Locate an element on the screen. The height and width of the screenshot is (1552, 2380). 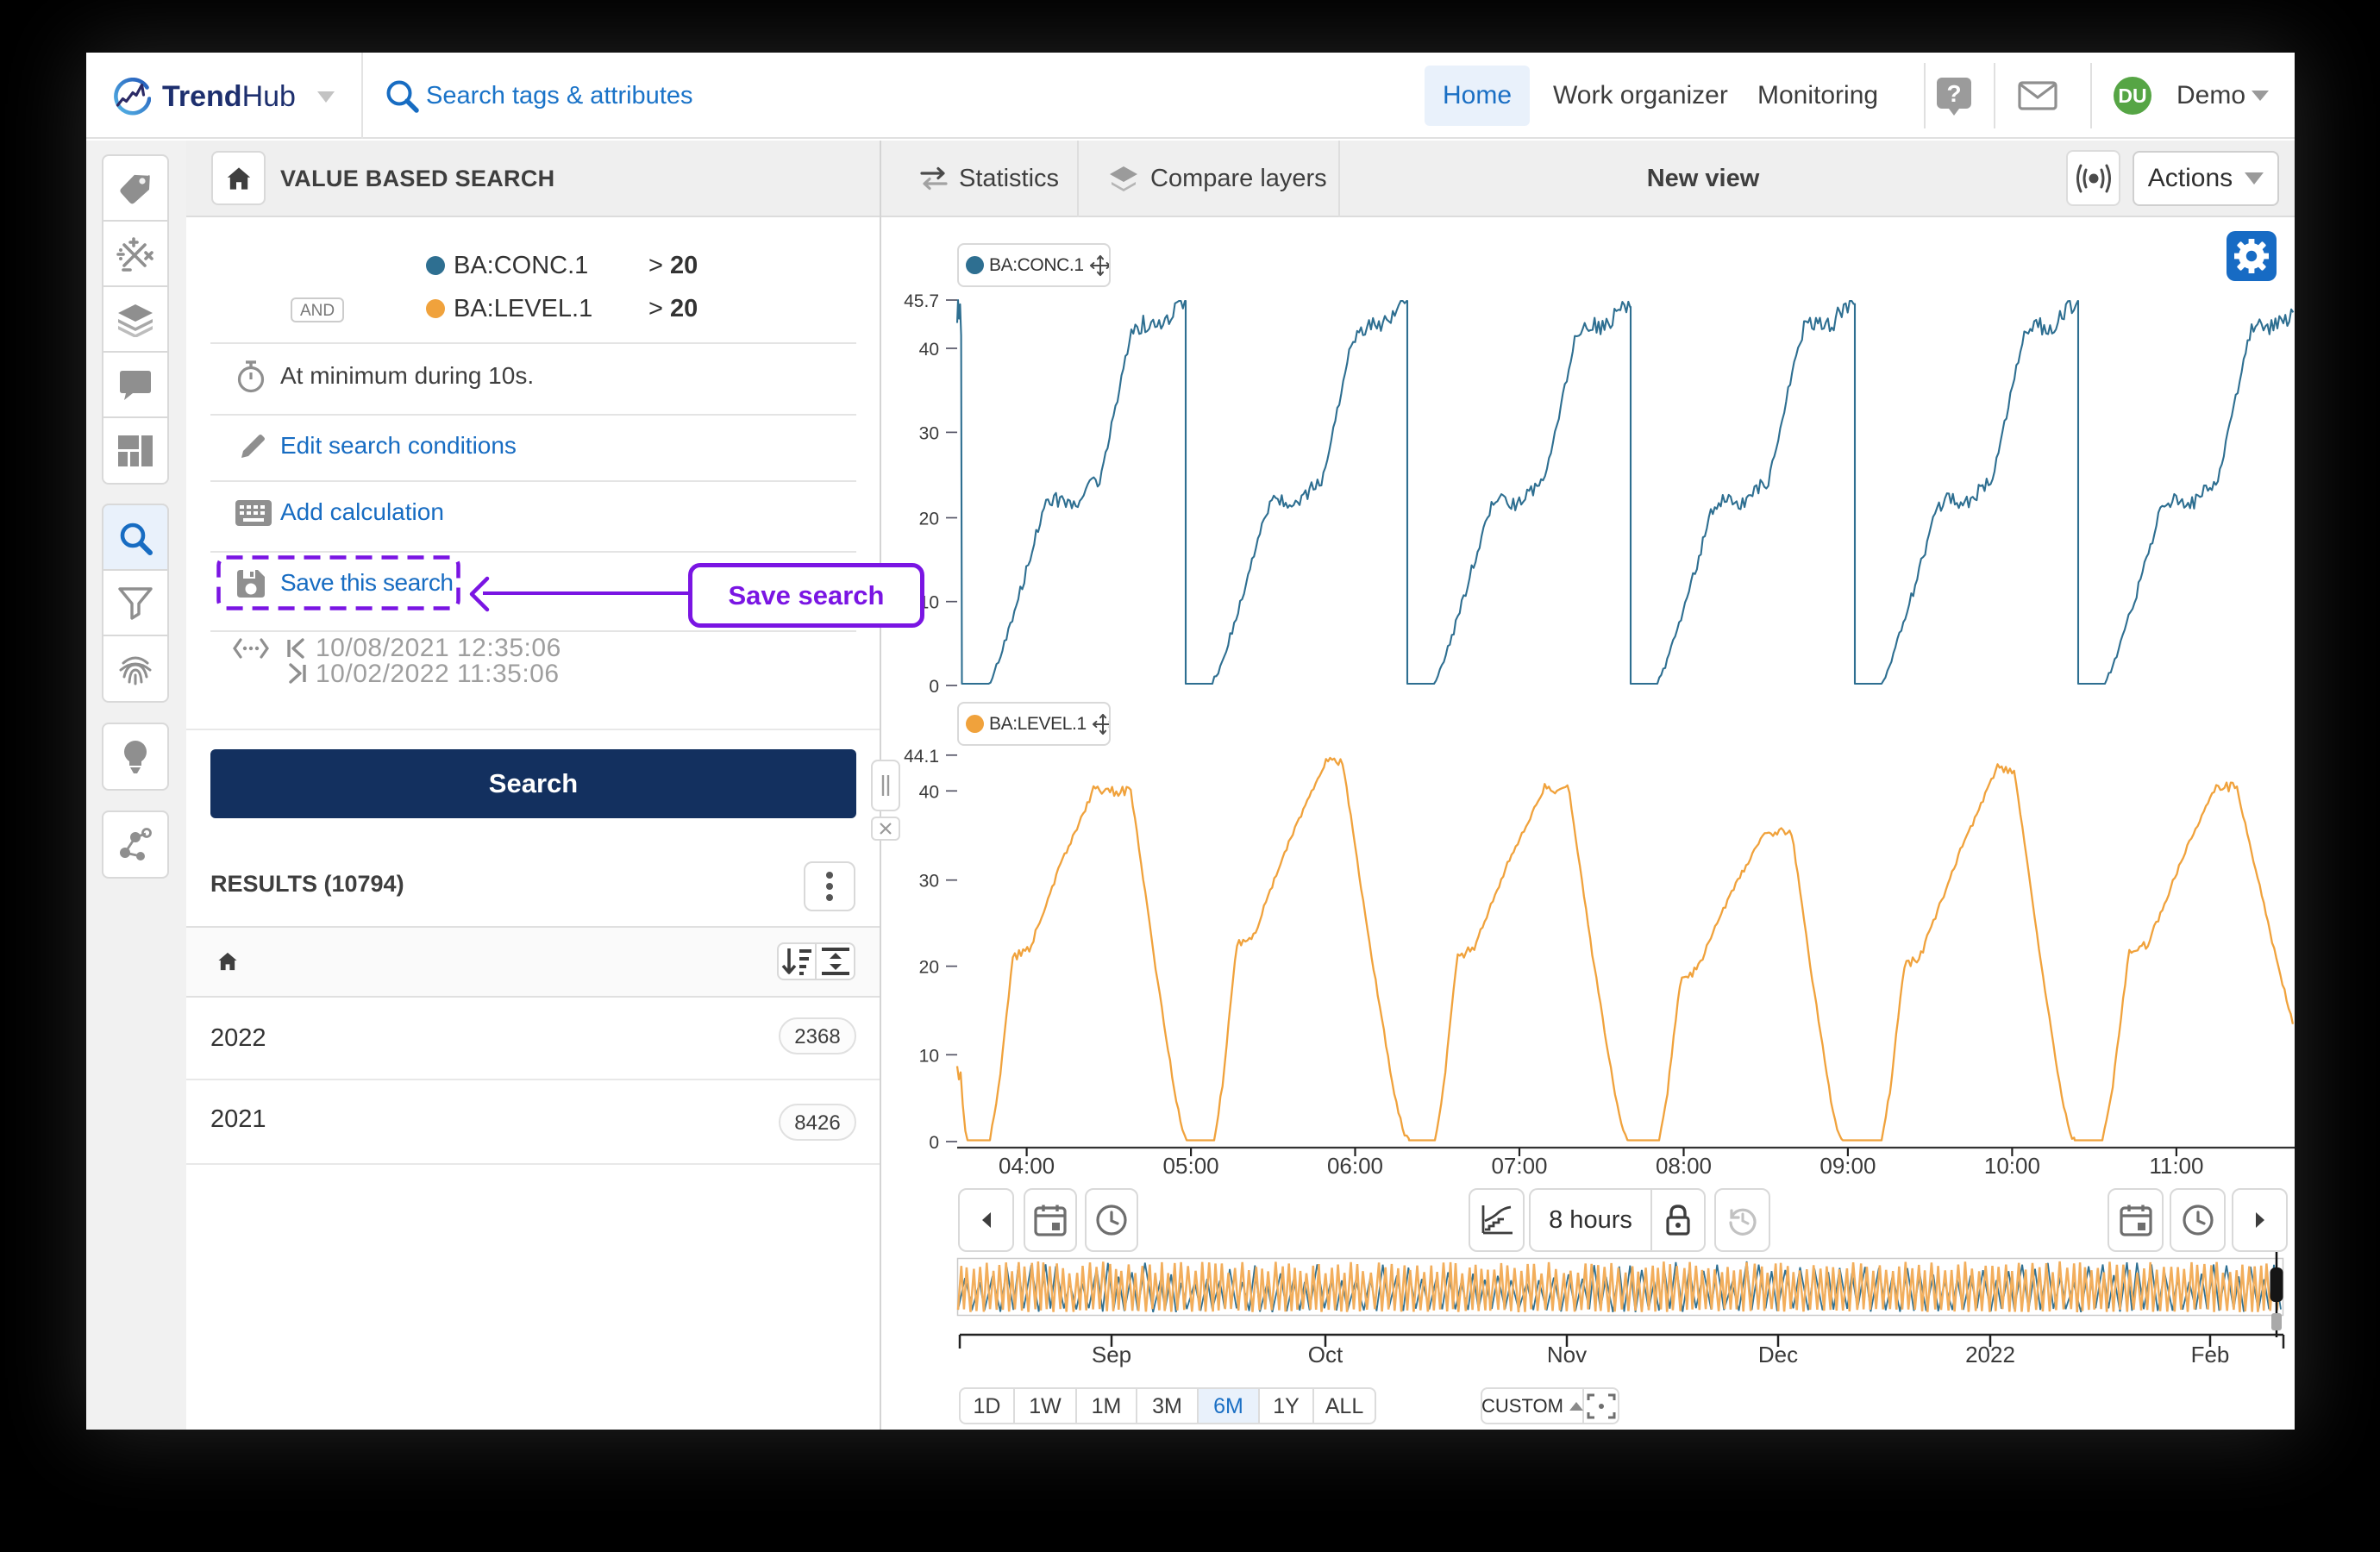
svg-text: 44.1 is located at coordinates (922, 757).